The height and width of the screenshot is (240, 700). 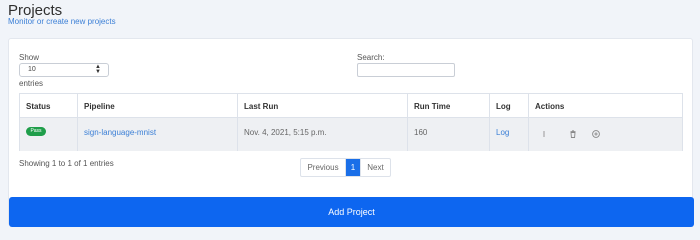 What do you see at coordinates (509, 105) in the screenshot?
I see `column-header-log: Log` at bounding box center [509, 105].